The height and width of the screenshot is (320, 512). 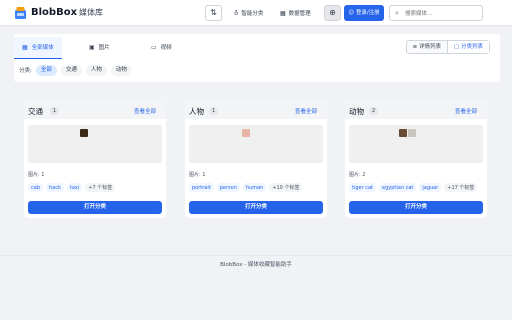 I want to click on tab-images: ▣ 图片, so click(x=99, y=48).